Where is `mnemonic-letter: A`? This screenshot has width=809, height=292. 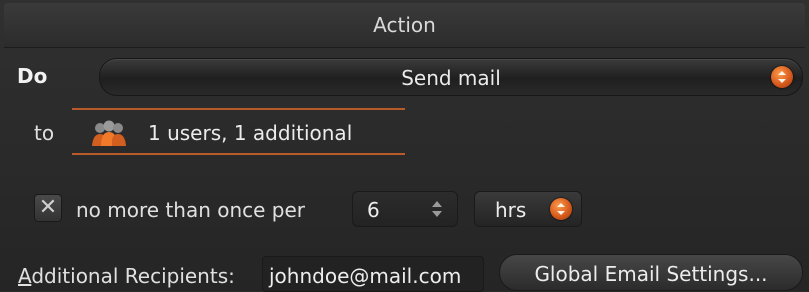
mnemonic-letter: A is located at coordinates (25, 276).